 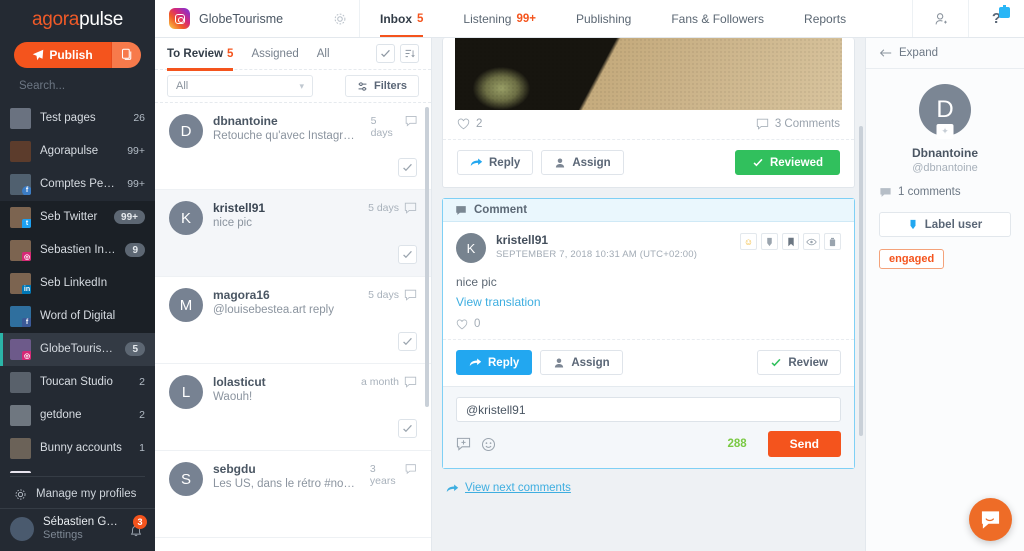 What do you see at coordinates (69, 151) in the screenshot?
I see `profile-name: Agorapulse` at bounding box center [69, 151].